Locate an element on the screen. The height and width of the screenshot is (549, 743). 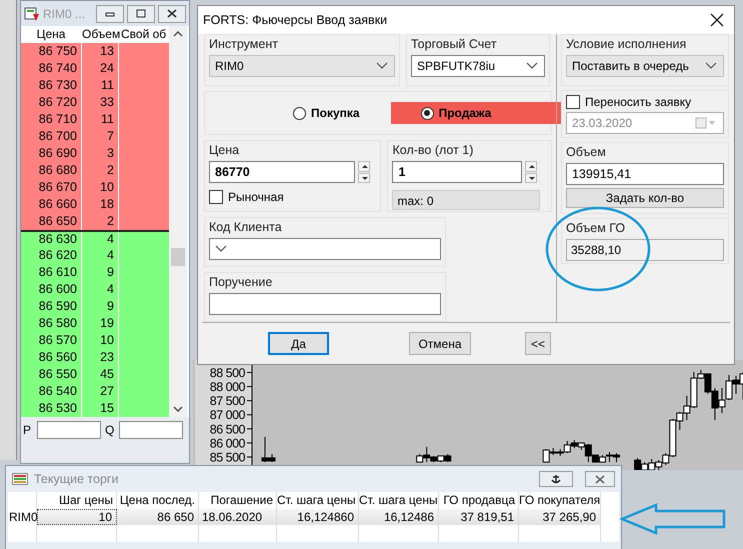
order-book-row: 86 730 11 is located at coordinates (95, 85).